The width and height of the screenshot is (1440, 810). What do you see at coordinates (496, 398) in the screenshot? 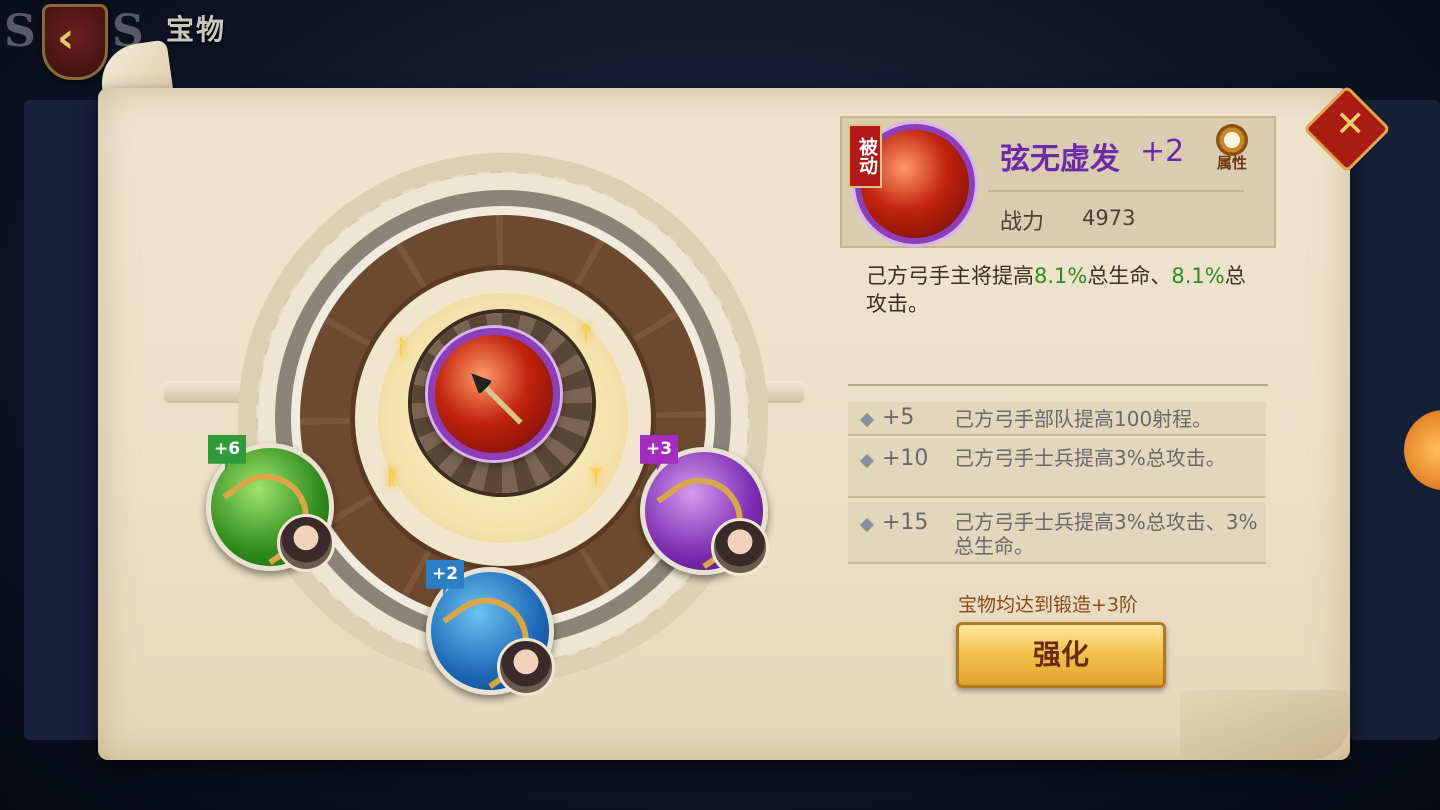
I see `spear-icon` at bounding box center [496, 398].